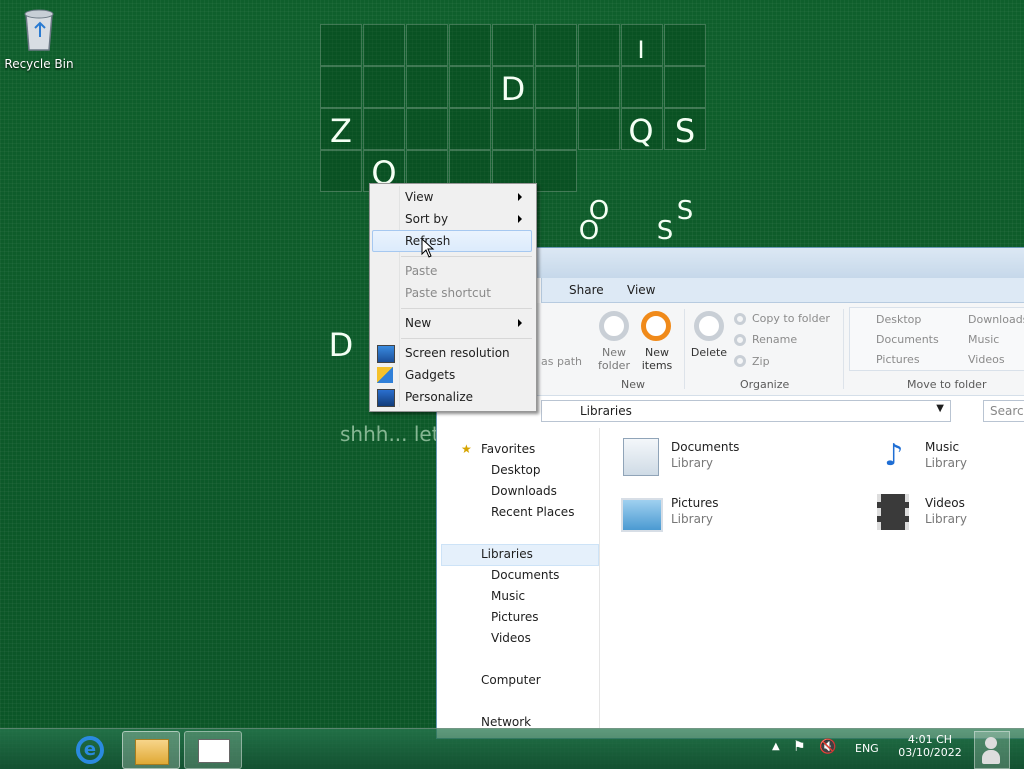 This screenshot has height=769, width=1024. What do you see at coordinates (524, 491) in the screenshot?
I see `nav-downloads: Downloads` at bounding box center [524, 491].